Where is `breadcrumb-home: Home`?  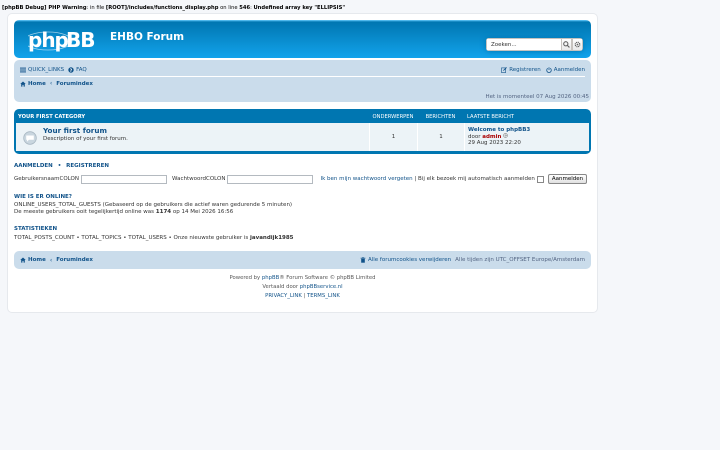 breadcrumb-home: Home is located at coordinates (33, 84).